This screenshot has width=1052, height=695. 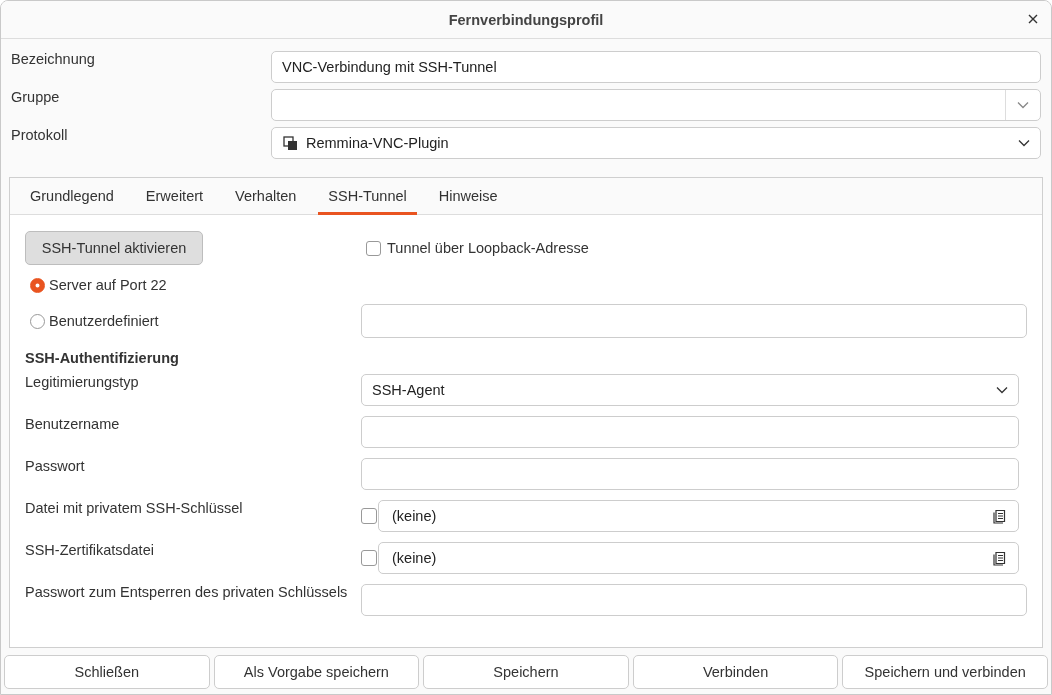 I want to click on window-title: Fernverbindungsprofil, so click(x=526, y=19).